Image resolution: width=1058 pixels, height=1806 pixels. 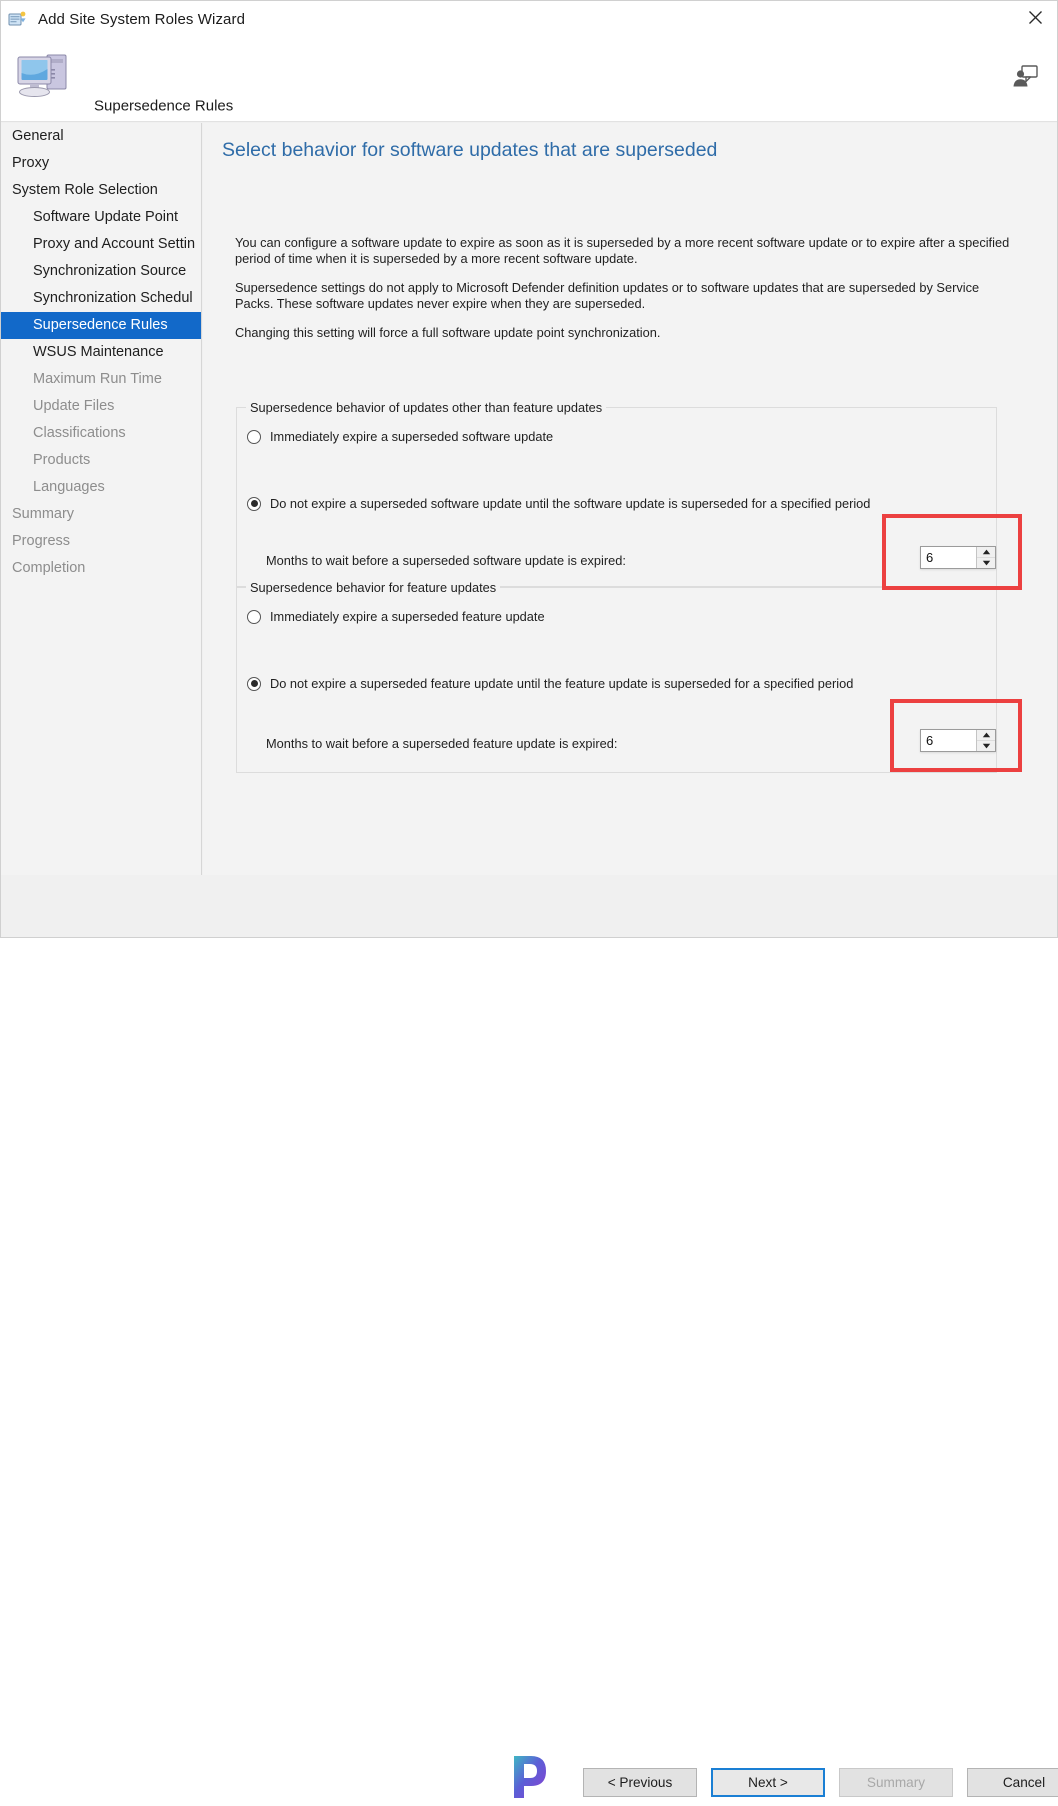 I want to click on prajwal-logo, so click(x=529, y=1777).